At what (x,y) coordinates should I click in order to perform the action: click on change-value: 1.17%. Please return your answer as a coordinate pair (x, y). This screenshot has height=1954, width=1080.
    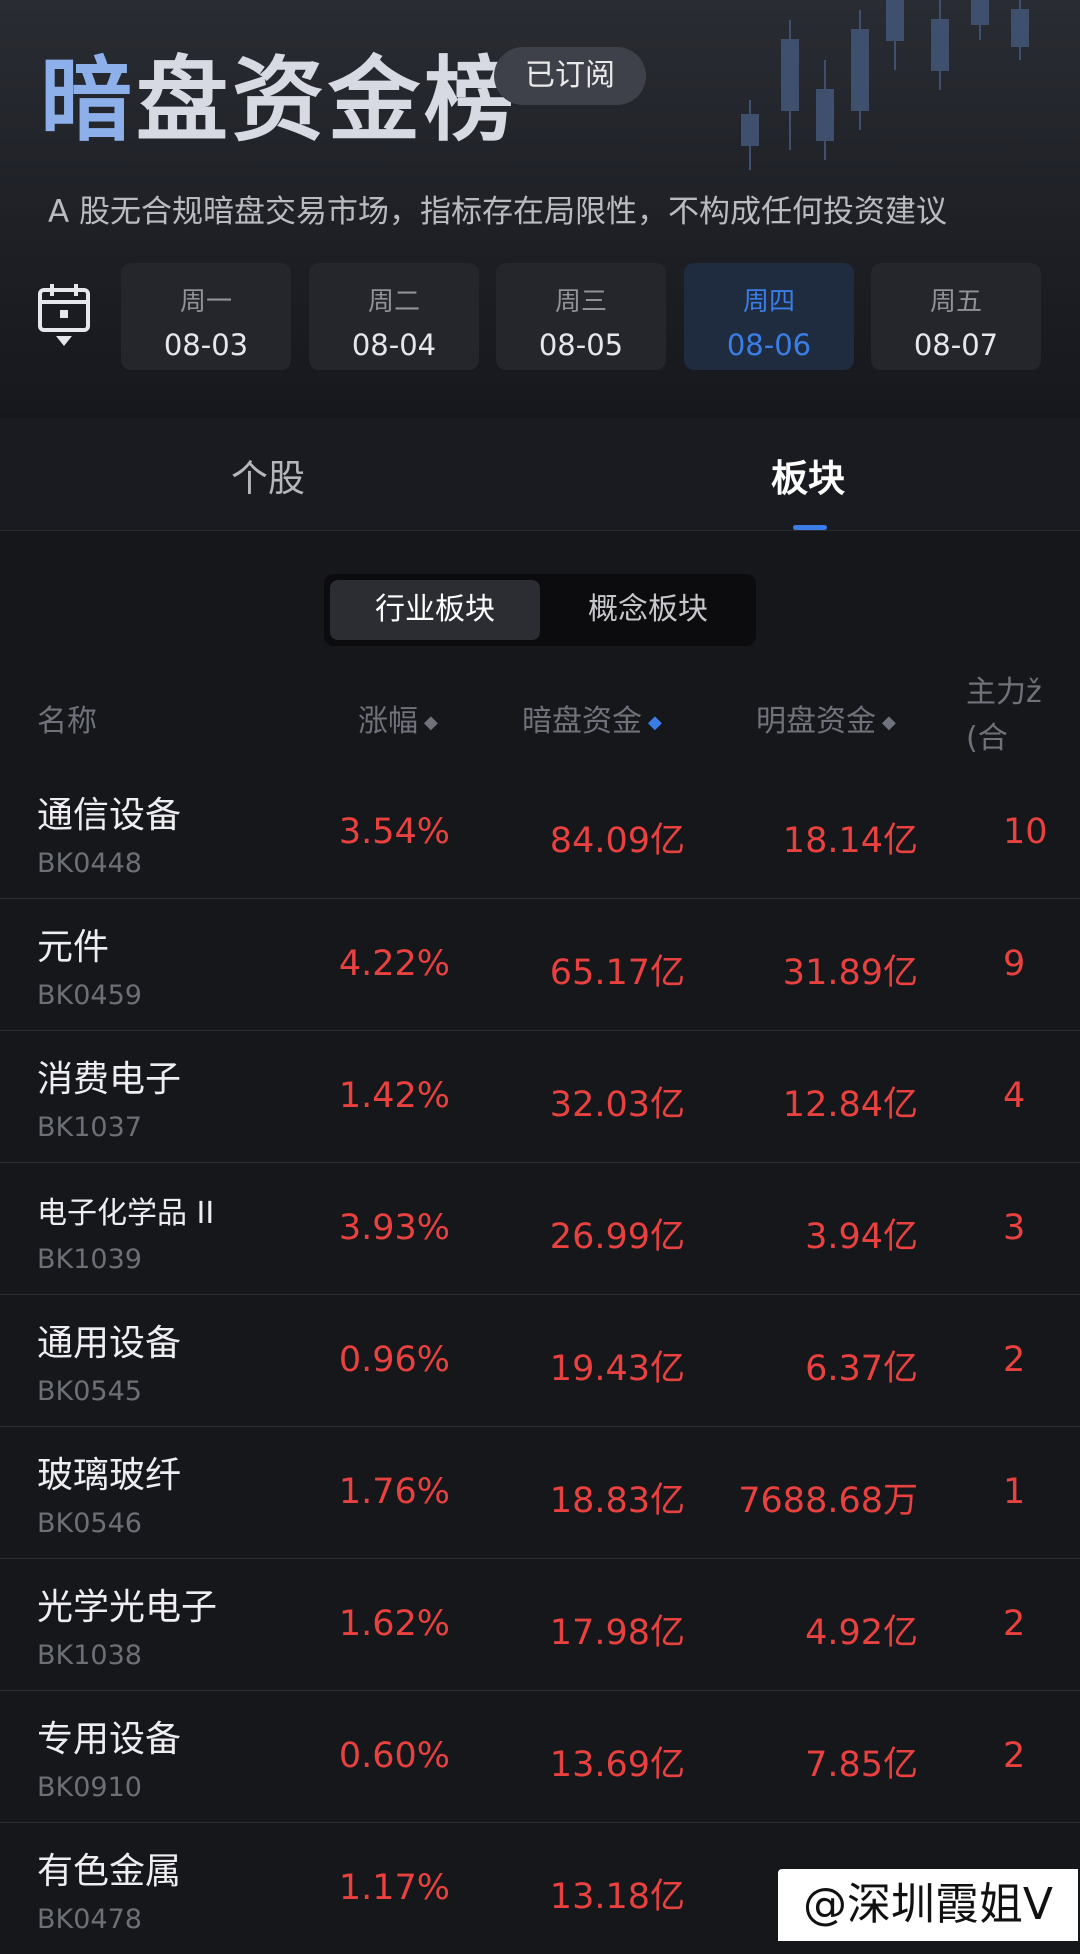
    Looking at the image, I should click on (394, 1888).